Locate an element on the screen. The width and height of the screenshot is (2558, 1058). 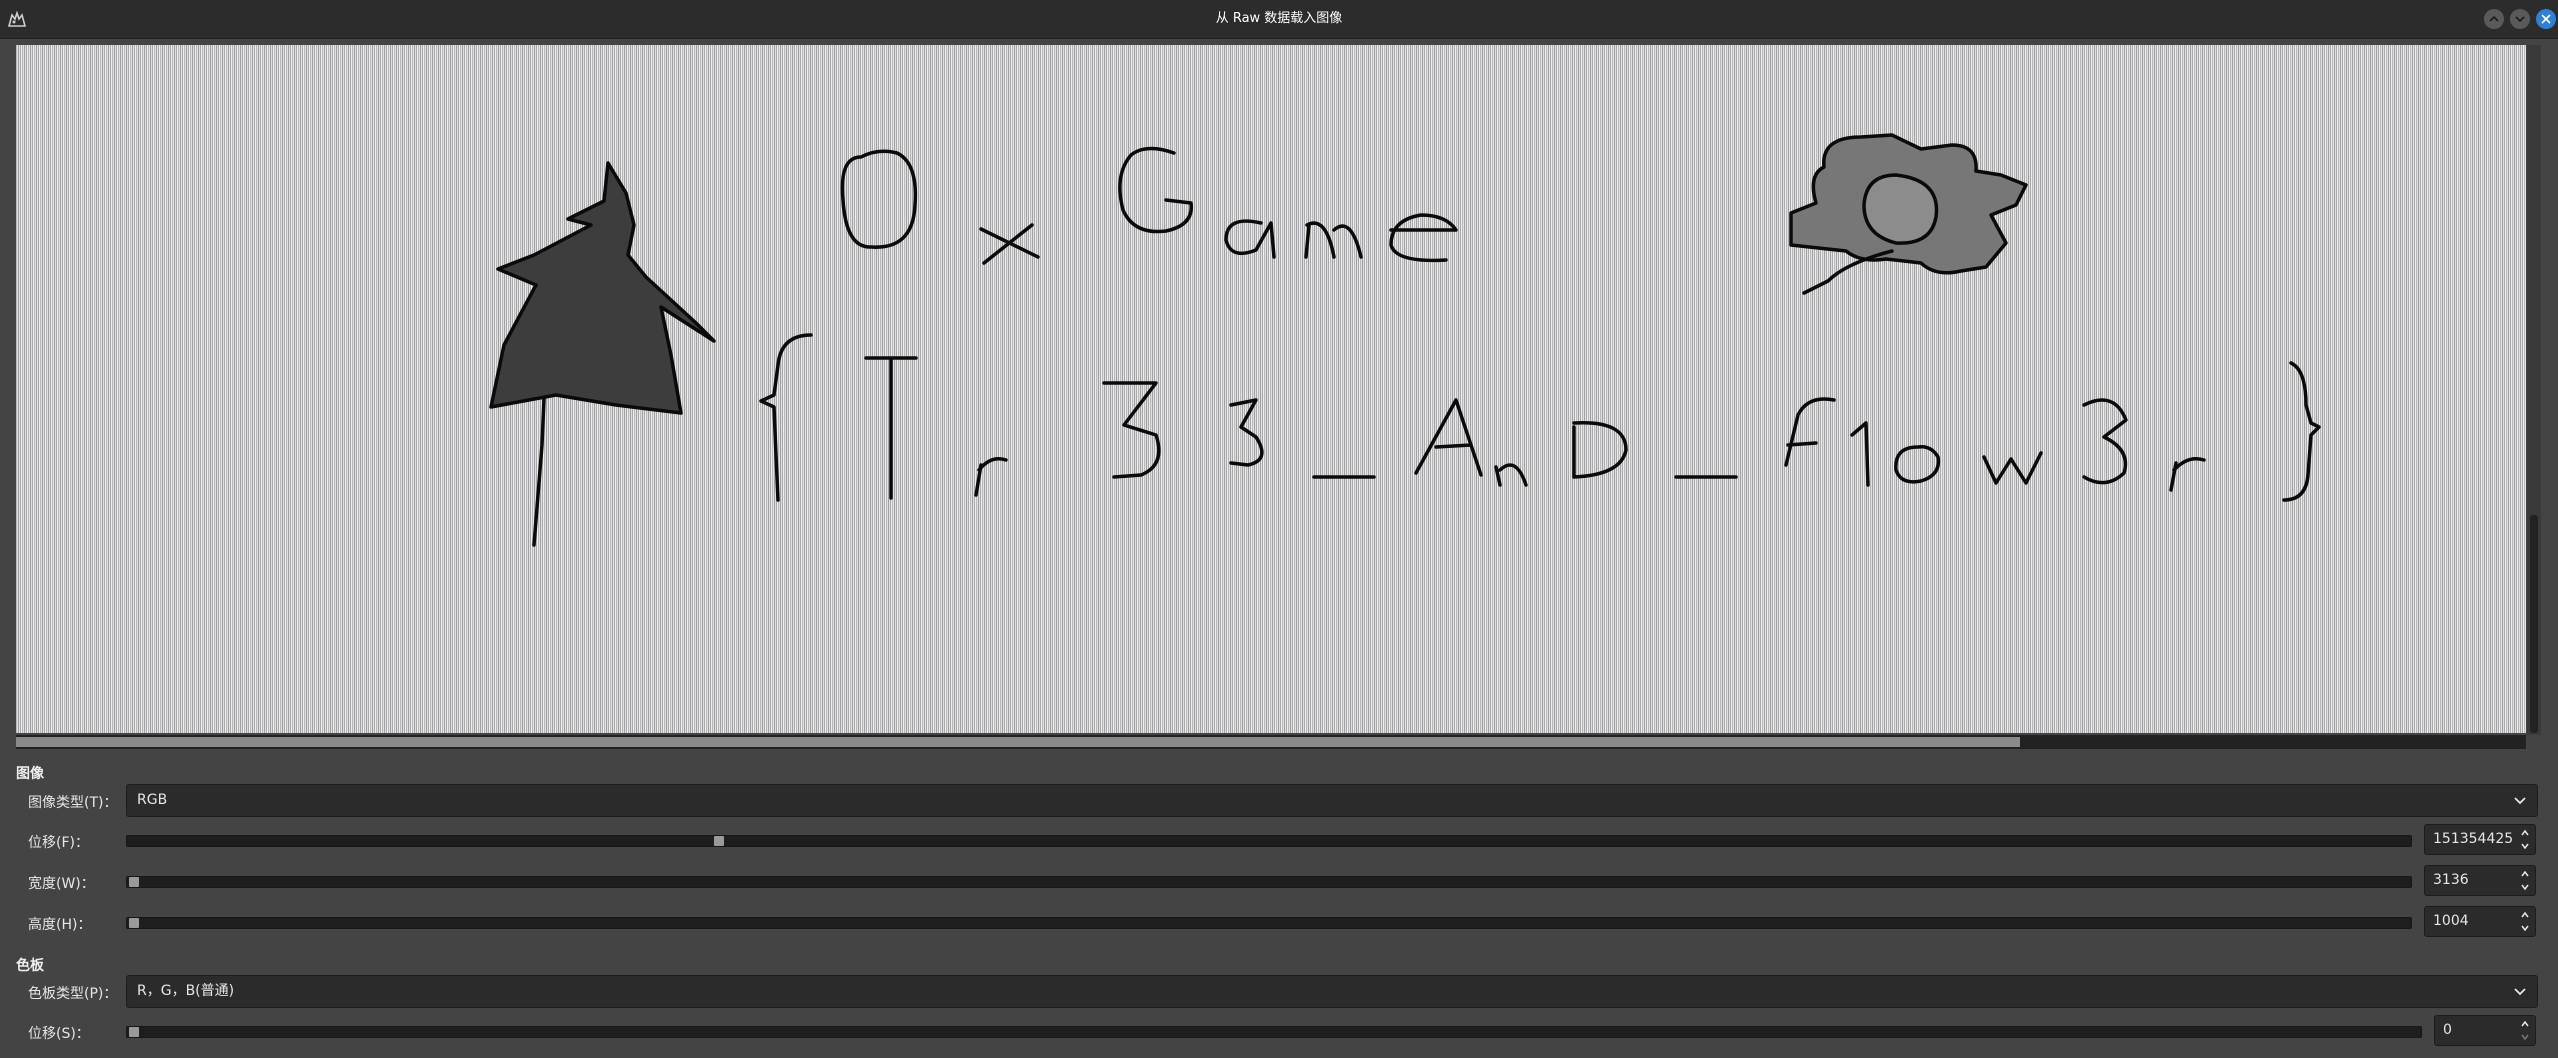
height-spinbox: 1004 is located at coordinates (2480, 921).